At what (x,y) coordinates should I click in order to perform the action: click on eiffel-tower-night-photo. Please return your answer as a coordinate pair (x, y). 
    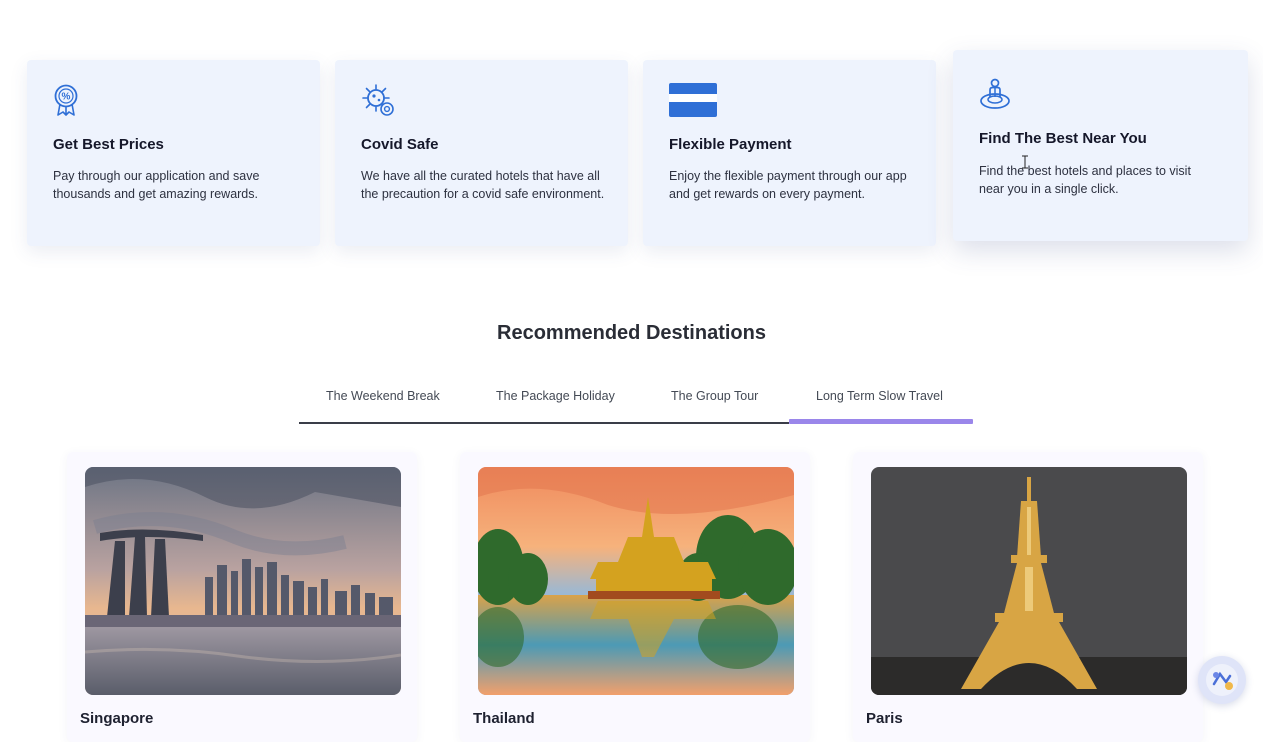
    Looking at the image, I should click on (1029, 581).